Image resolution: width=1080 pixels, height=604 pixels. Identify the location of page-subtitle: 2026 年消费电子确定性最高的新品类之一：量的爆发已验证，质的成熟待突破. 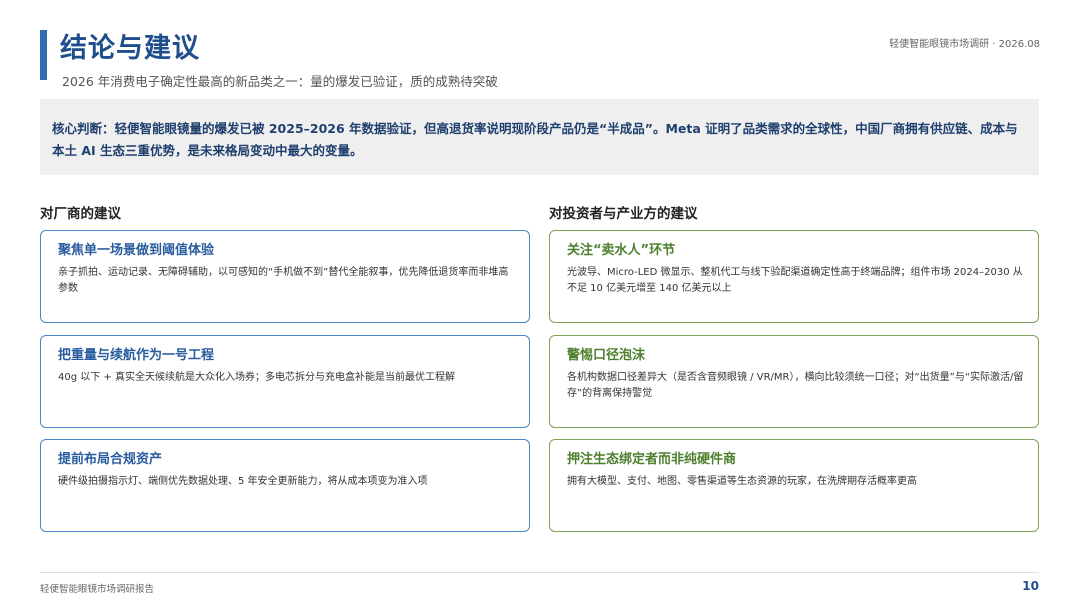
(280, 81).